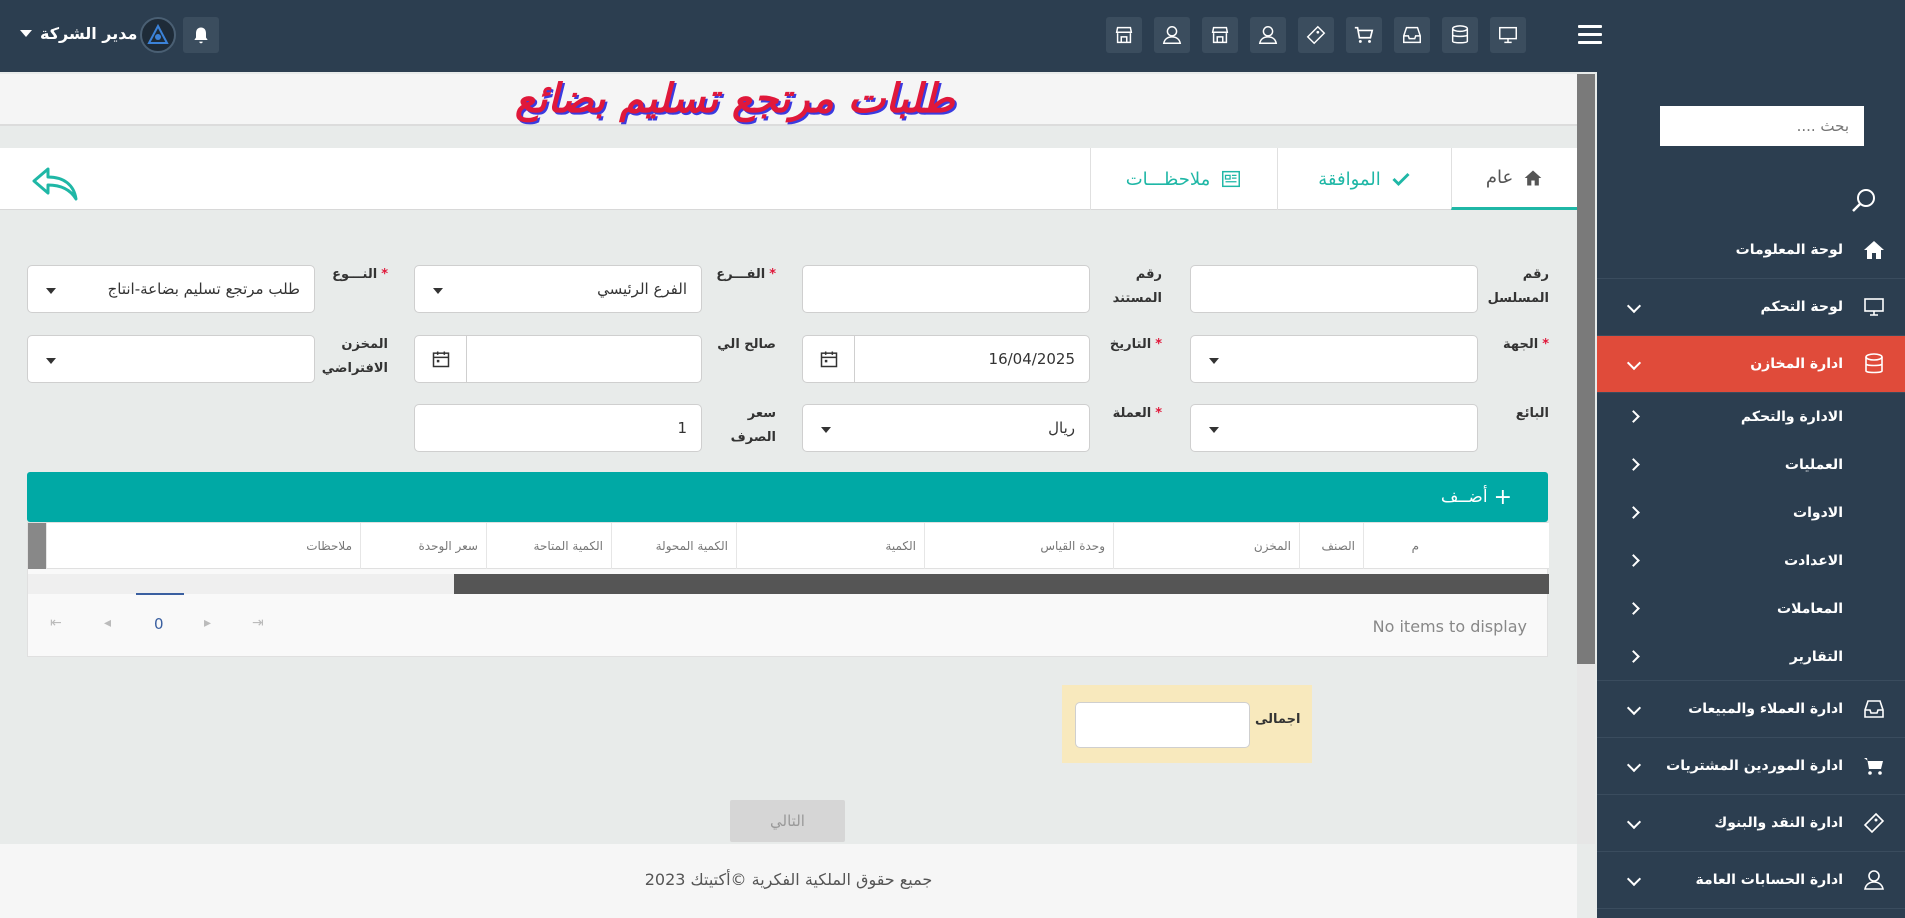  Describe the element at coordinates (1751, 709) in the screenshot. I see `sidebar-item-customers-sales: ادارة العملاء والمبيعات` at that location.